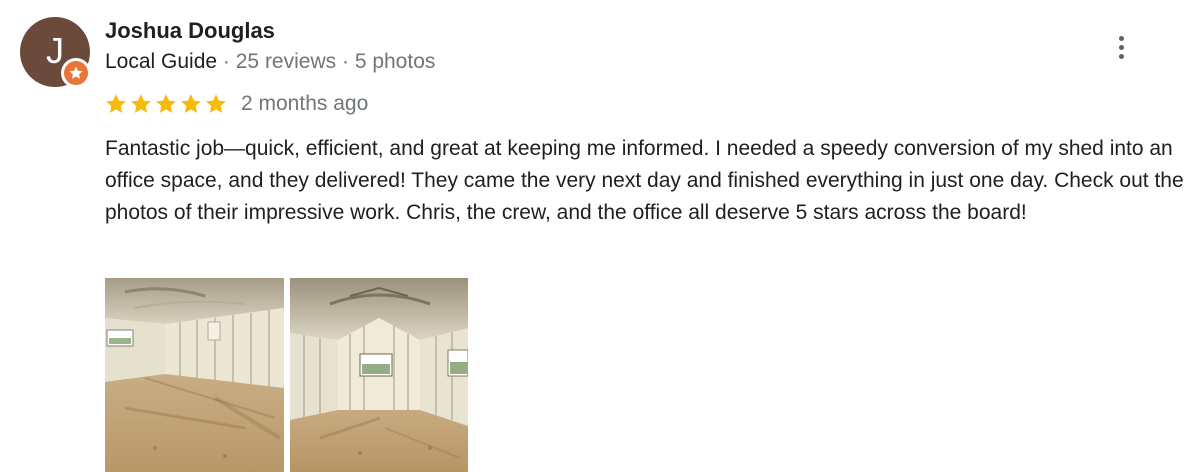  What do you see at coordinates (55, 50) in the screenshot?
I see `avatar-letter: J` at bounding box center [55, 50].